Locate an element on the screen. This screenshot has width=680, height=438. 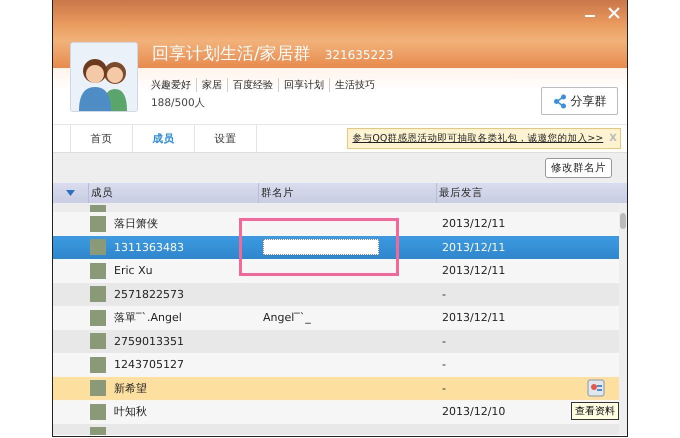
member-name: 新希望 is located at coordinates (130, 388).